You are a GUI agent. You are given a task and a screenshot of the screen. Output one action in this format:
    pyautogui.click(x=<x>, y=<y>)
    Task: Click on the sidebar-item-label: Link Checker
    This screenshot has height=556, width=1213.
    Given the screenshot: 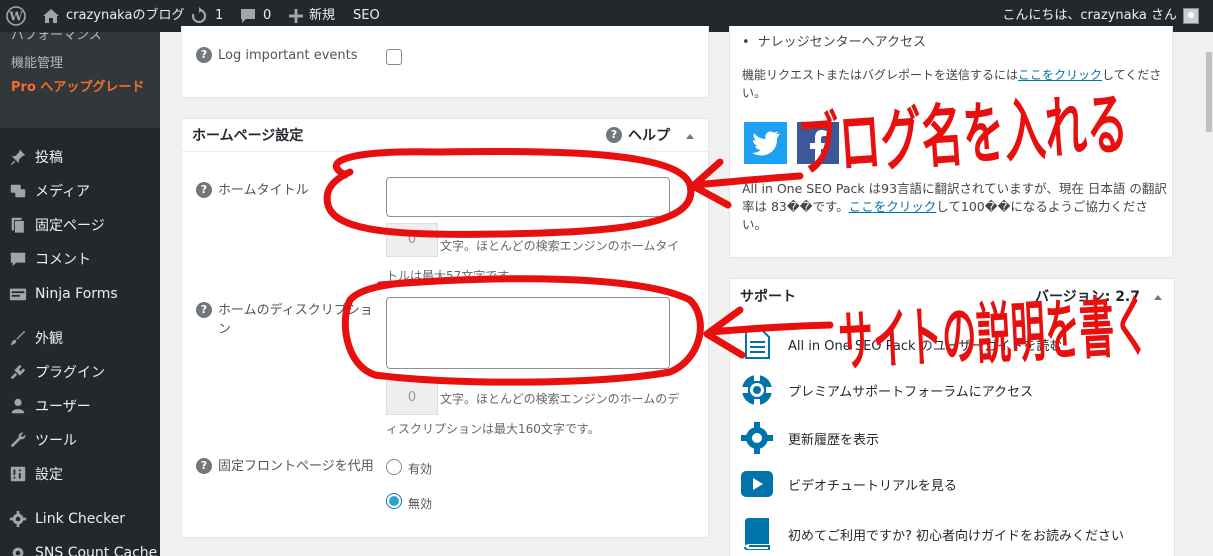 What is the action you would take?
    pyautogui.click(x=80, y=519)
    